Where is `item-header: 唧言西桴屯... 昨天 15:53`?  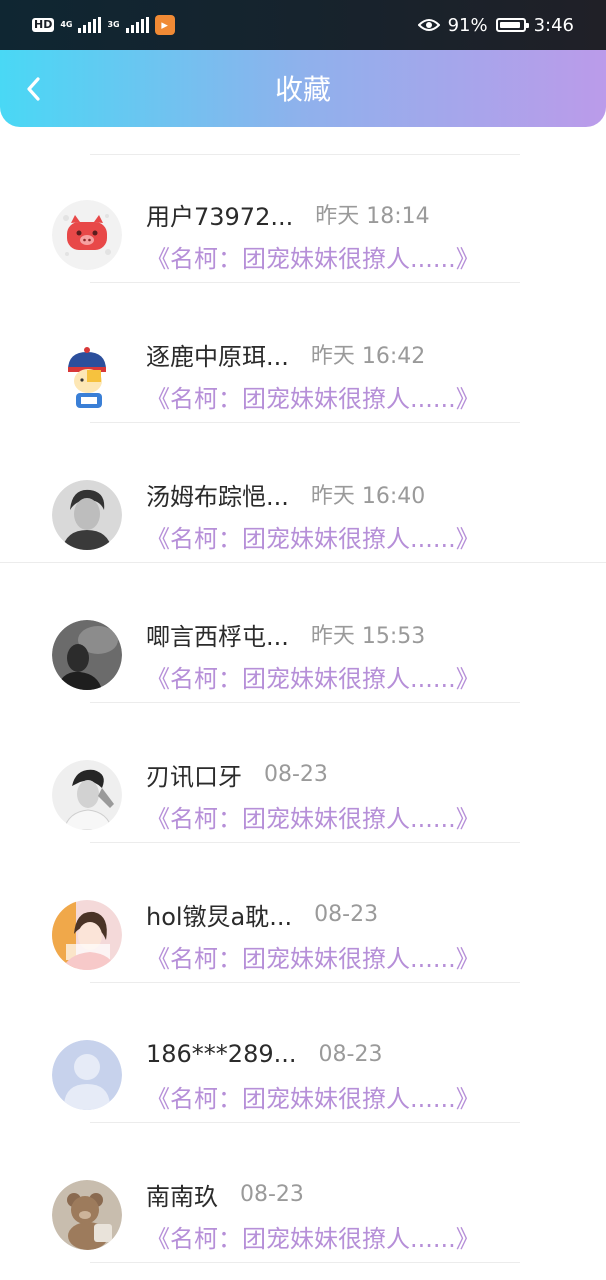 item-header: 唧言西桴屯... 昨天 15:53 is located at coordinates (285, 634).